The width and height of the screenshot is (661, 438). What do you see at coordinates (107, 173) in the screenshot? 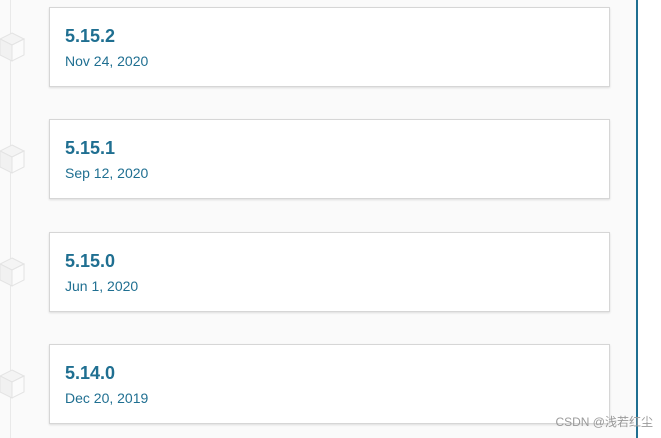
I see `release-date: Sep 12, 2020` at bounding box center [107, 173].